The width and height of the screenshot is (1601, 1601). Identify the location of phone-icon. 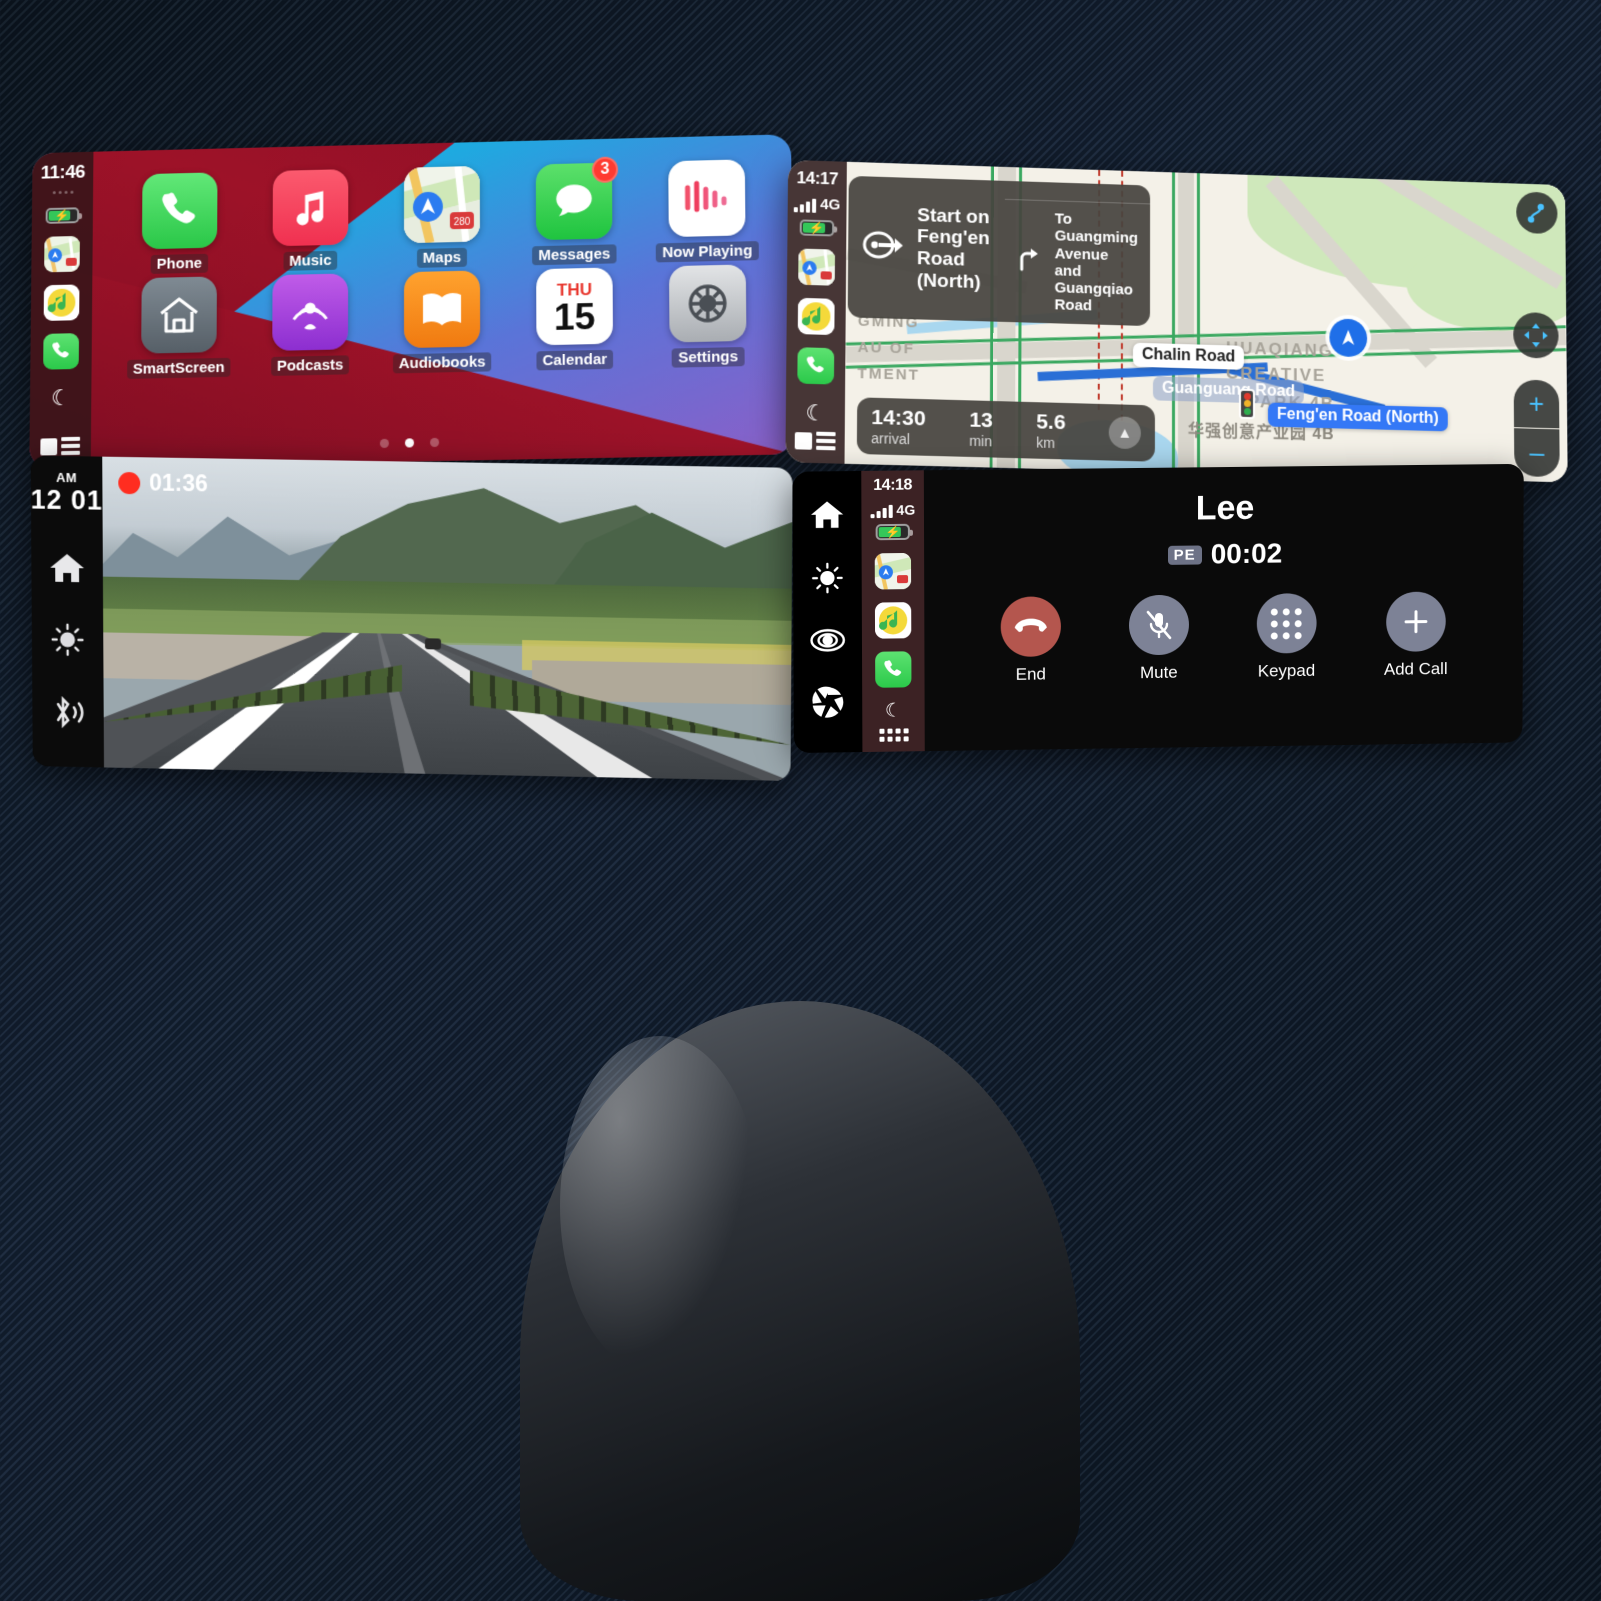
(179, 211).